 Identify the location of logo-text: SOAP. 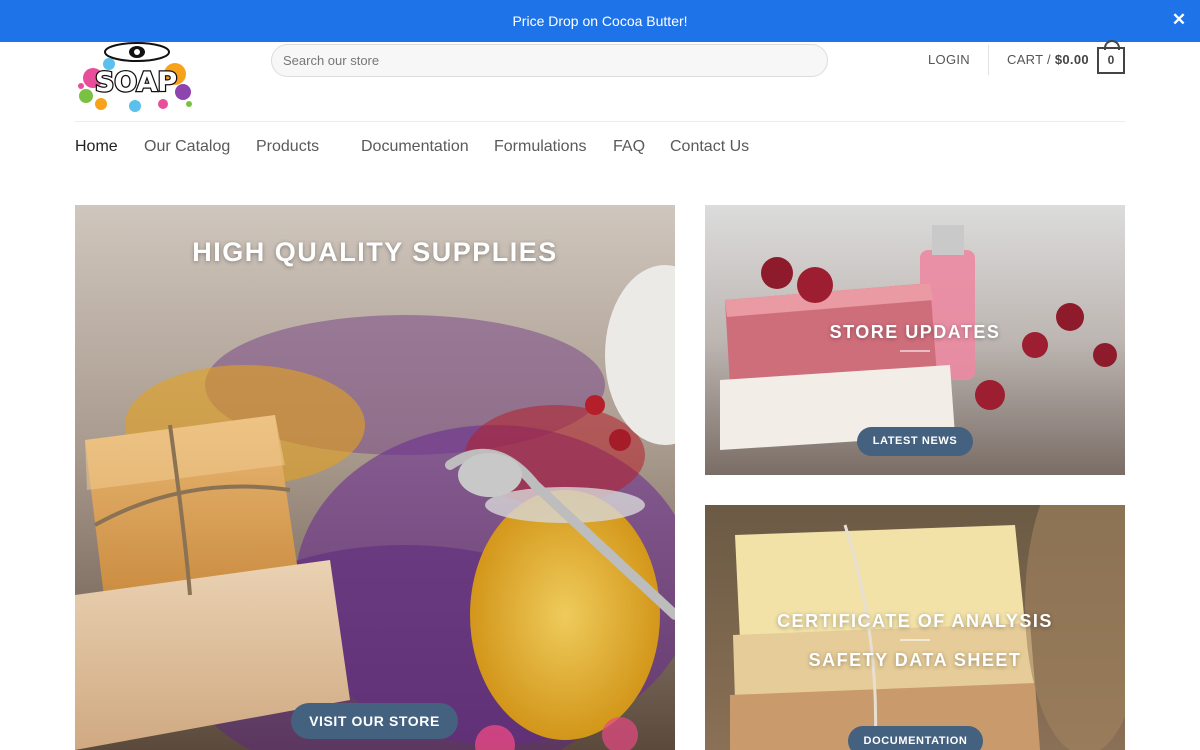
(136, 82).